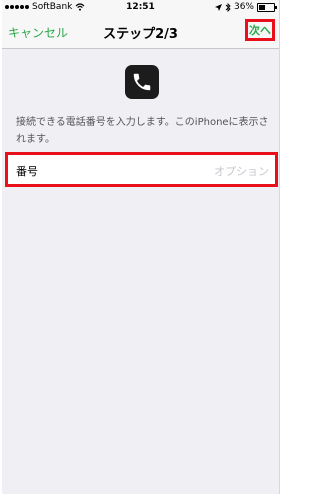  What do you see at coordinates (241, 171) in the screenshot?
I see `field-placeholder: オプション` at bounding box center [241, 171].